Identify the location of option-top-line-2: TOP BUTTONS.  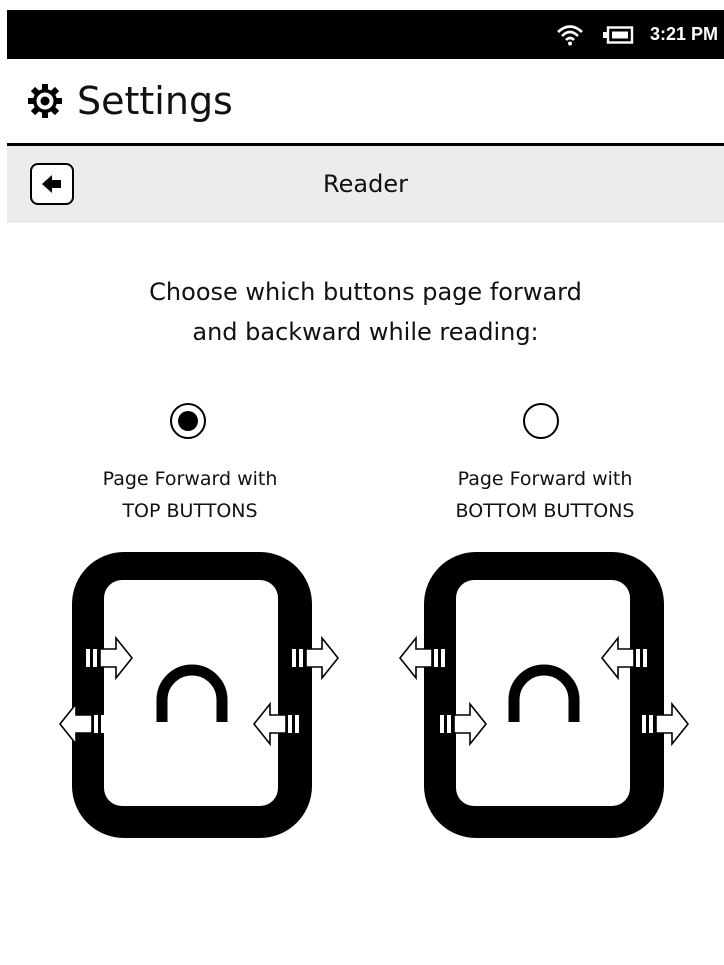
(190, 511).